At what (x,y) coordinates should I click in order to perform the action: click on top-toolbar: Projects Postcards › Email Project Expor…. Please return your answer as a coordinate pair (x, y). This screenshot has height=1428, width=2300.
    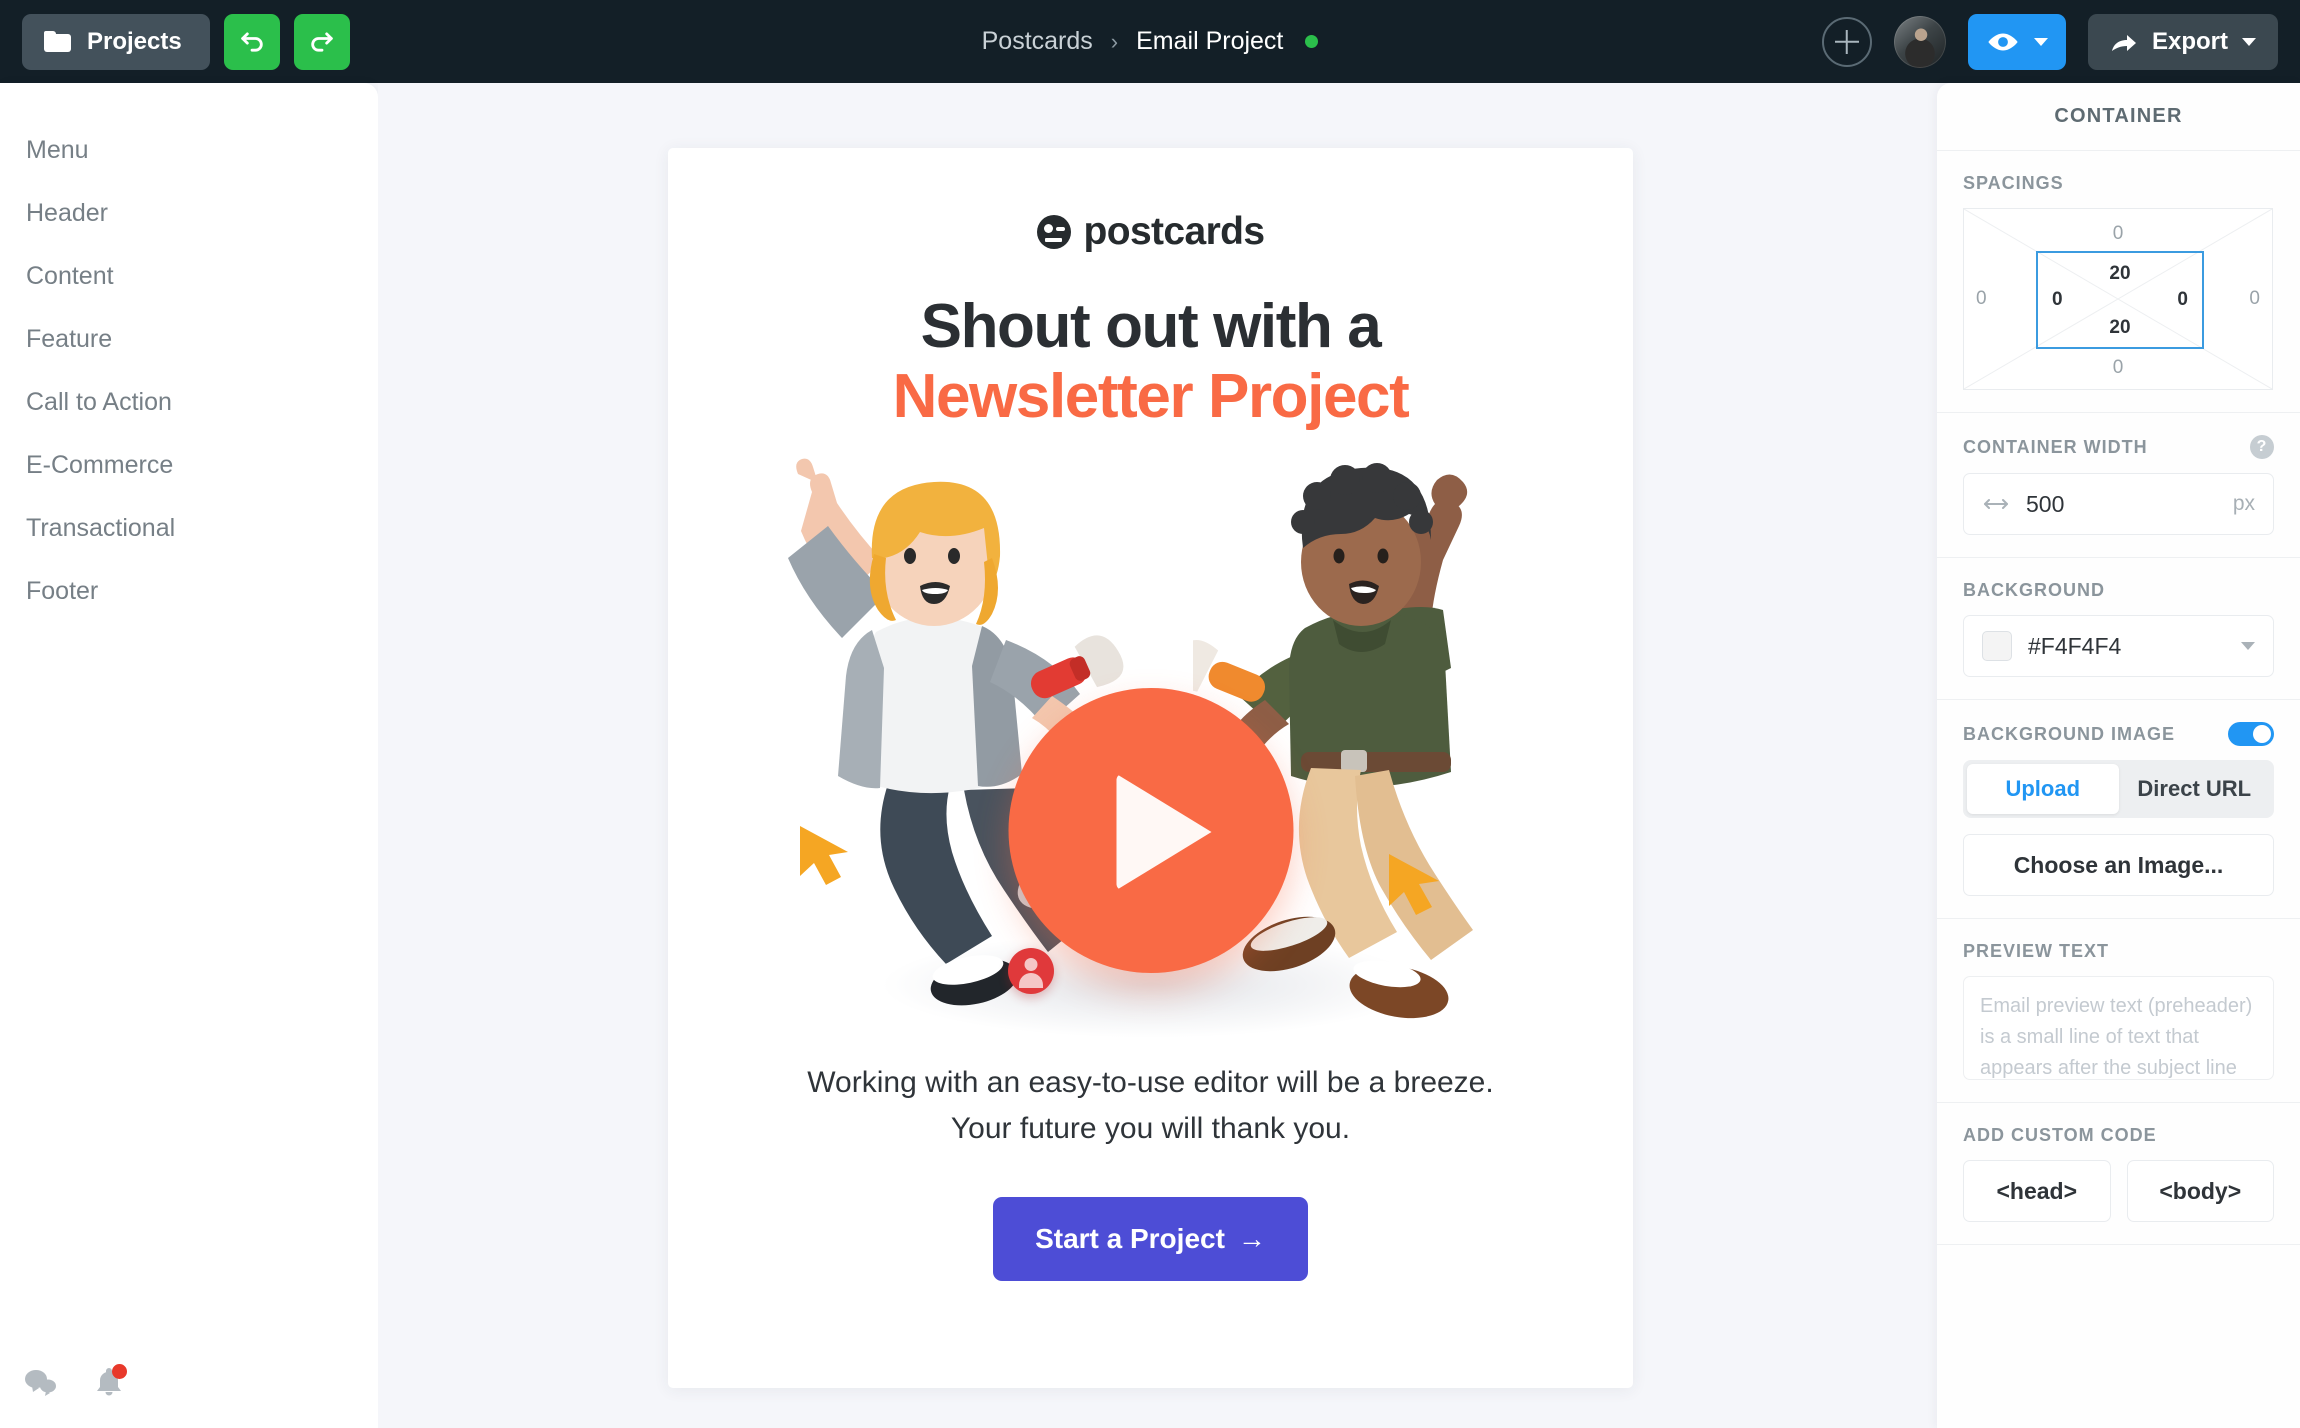
    Looking at the image, I should click on (1150, 41).